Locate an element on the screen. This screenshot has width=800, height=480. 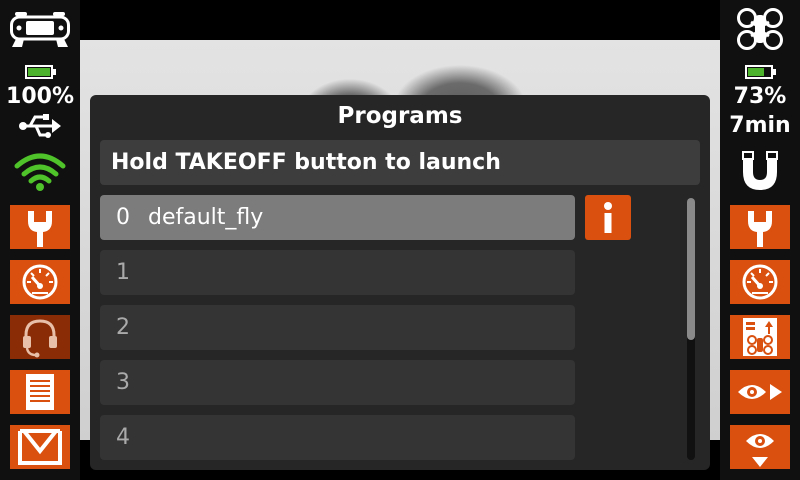
program-row: 2 is located at coordinates (337, 327).